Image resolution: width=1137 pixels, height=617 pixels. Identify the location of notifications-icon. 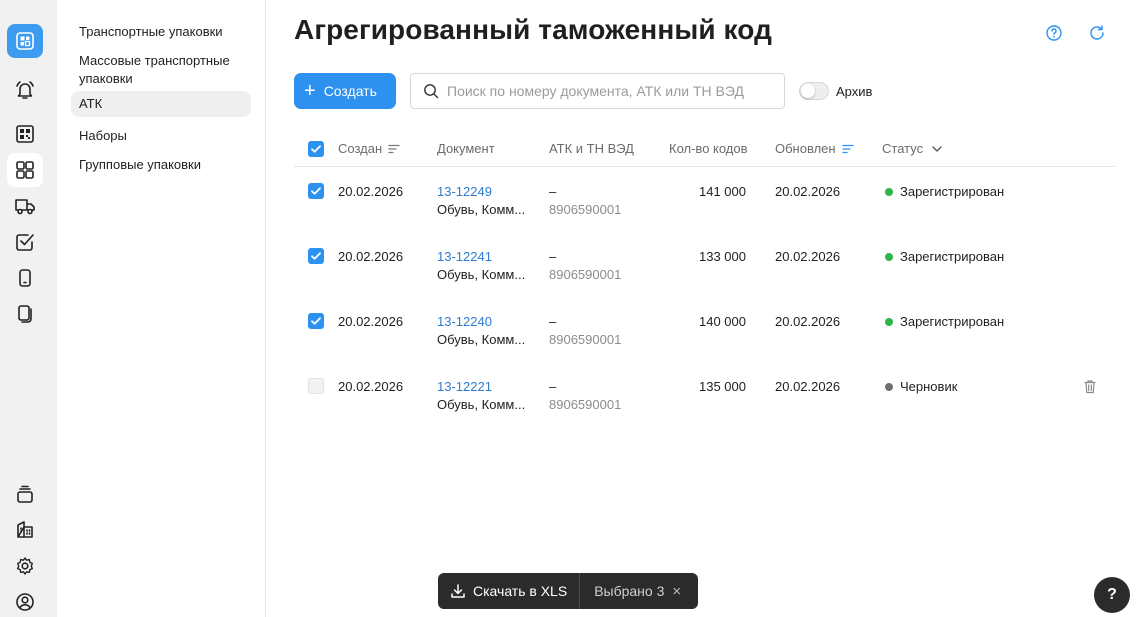
(25, 90).